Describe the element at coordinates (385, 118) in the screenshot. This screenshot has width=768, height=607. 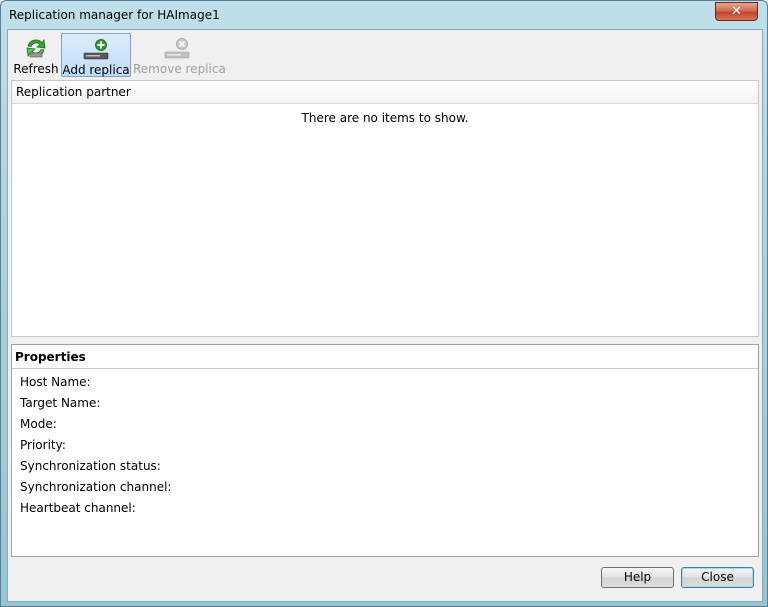
I see `empty-list-message: There are no items to show.` at that location.